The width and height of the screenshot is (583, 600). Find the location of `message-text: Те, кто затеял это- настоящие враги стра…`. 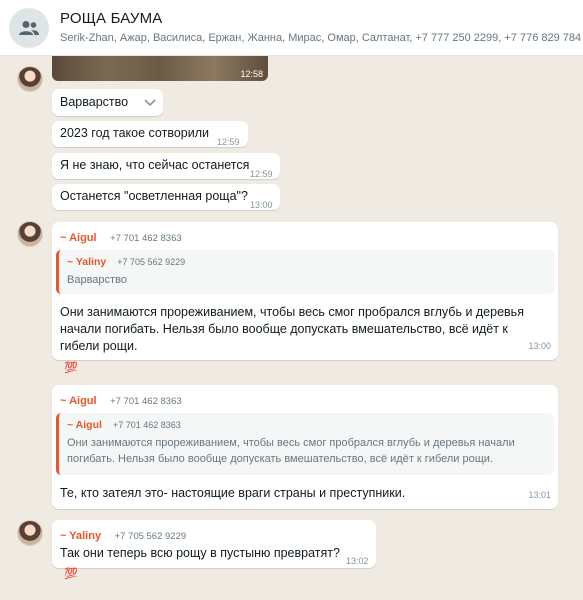

message-text: Те, кто затеял это- настоящие враги стра… is located at coordinates (233, 493).